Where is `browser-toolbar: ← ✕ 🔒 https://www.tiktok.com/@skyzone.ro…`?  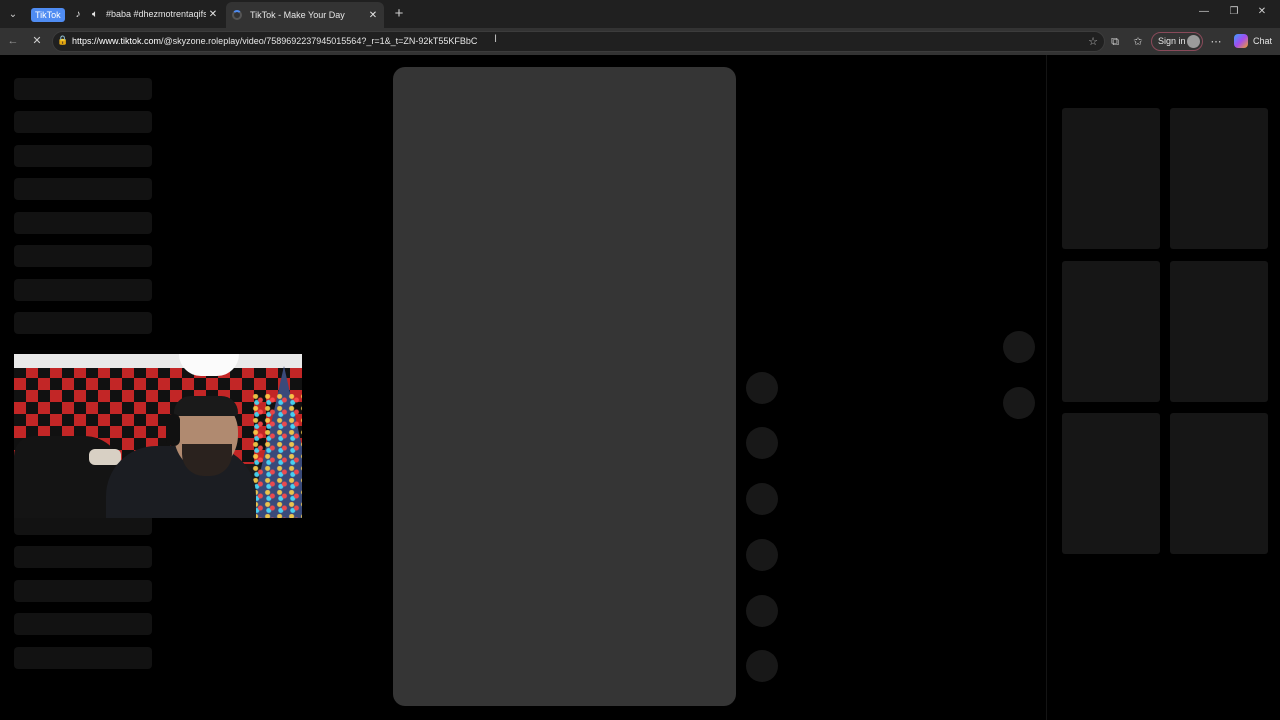 browser-toolbar: ← ✕ 🔒 https://www.tiktok.com/@skyzone.ro… is located at coordinates (640, 41).